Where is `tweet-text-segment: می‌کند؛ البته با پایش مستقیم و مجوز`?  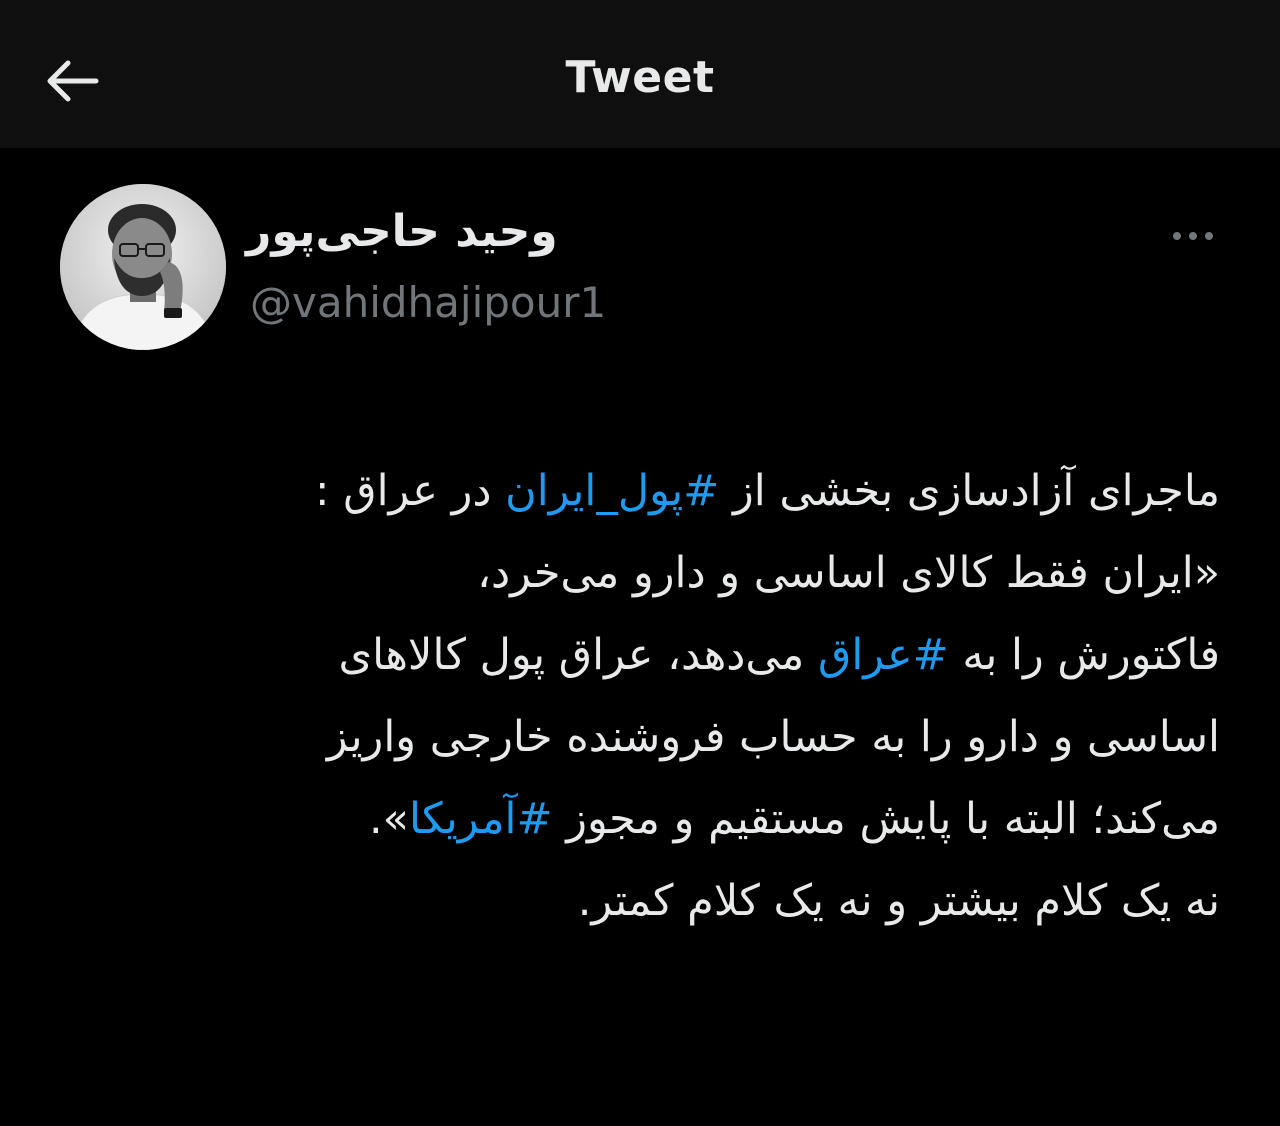
tweet-text-segment: می‌کند؛ البته با پایش مستقیم و مجوز is located at coordinates (886, 819).